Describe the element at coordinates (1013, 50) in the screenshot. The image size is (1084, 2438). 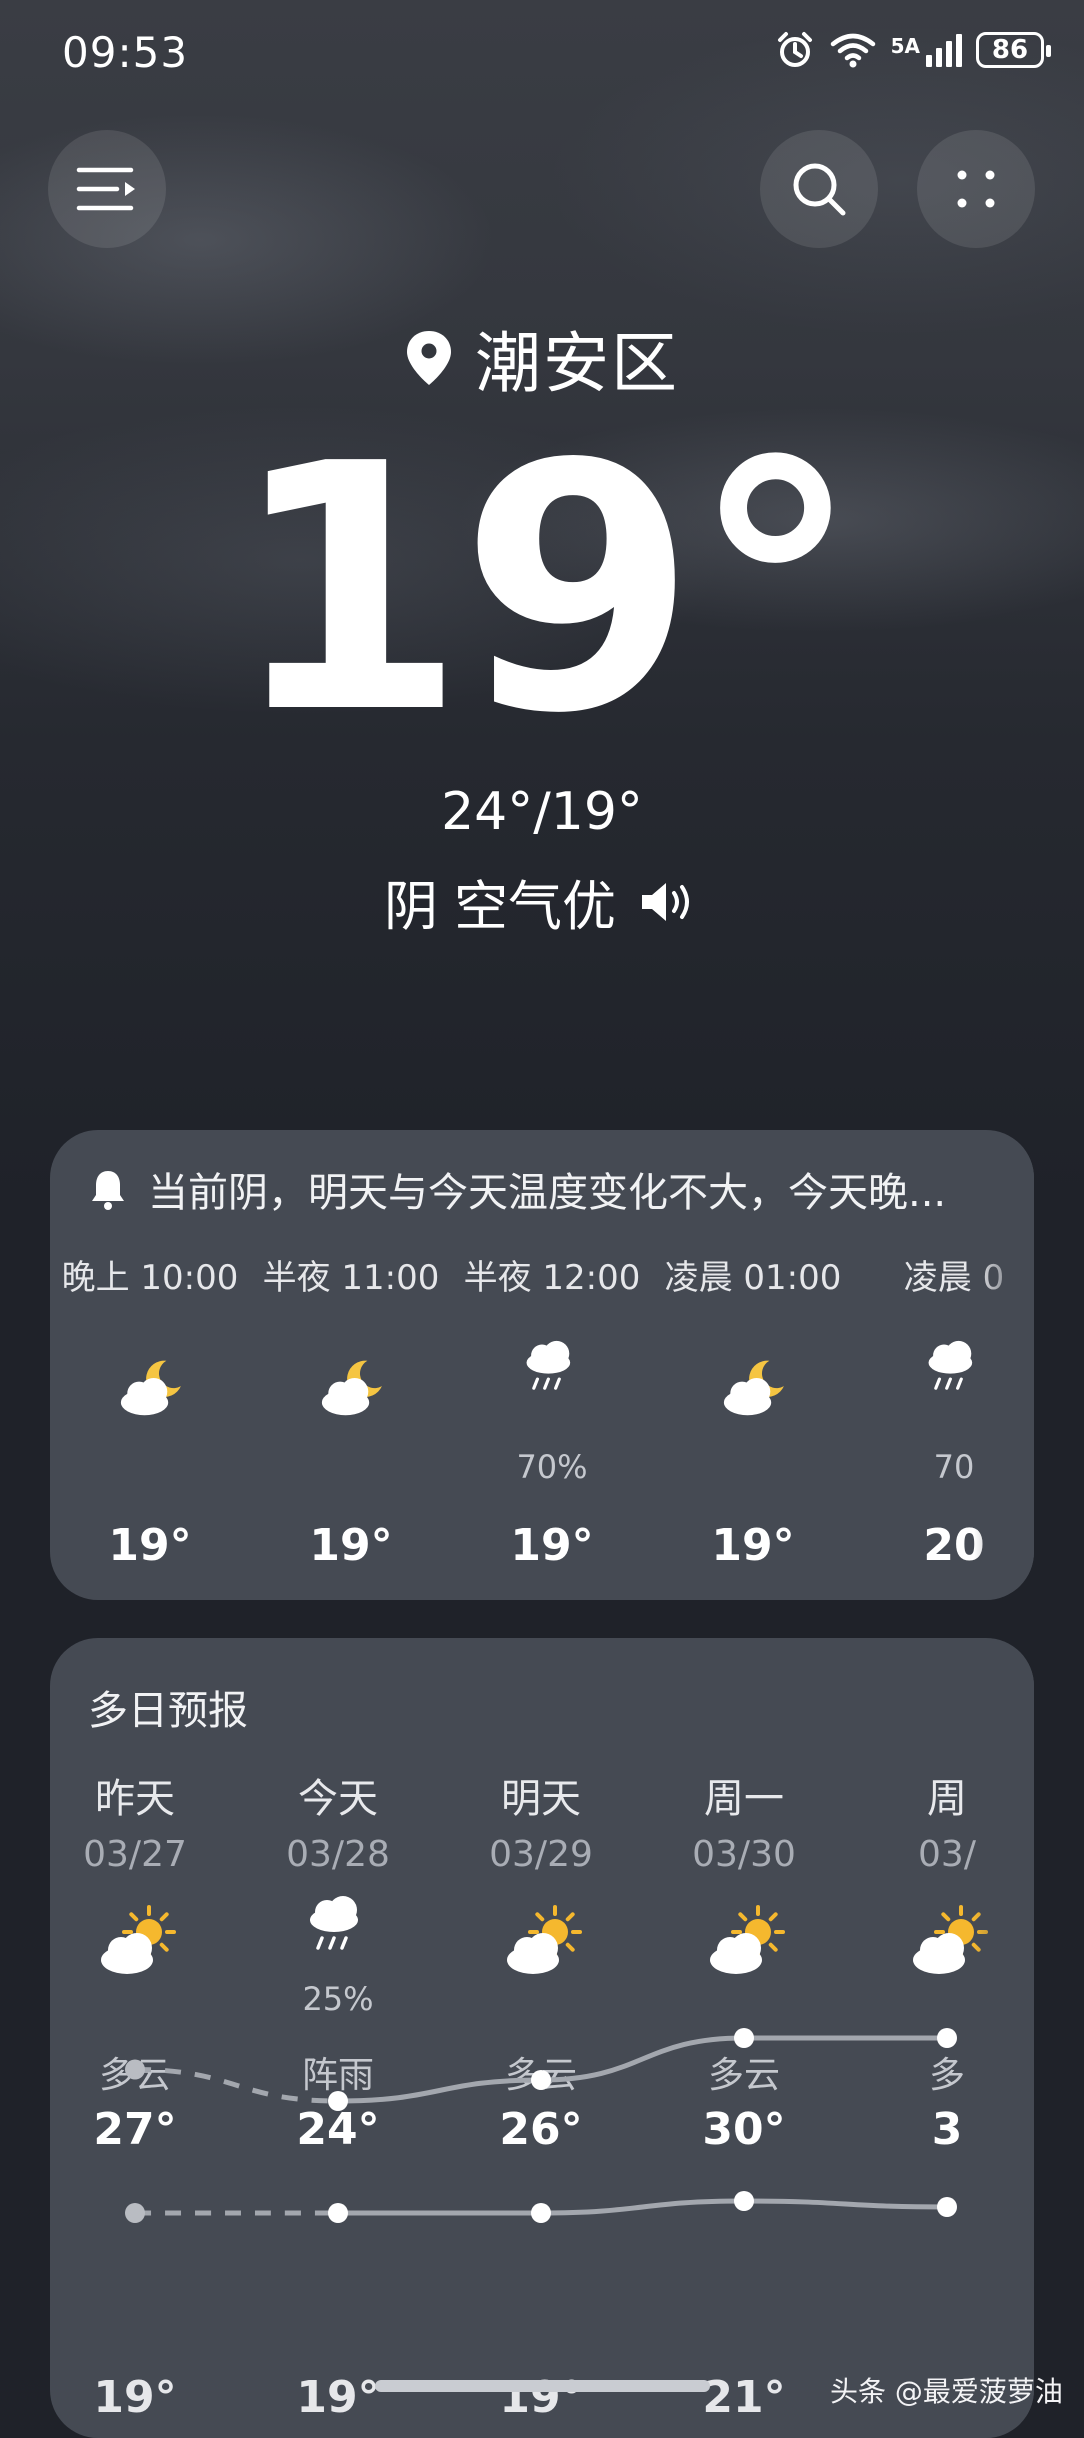
I see `battery-indicator: 86` at that location.